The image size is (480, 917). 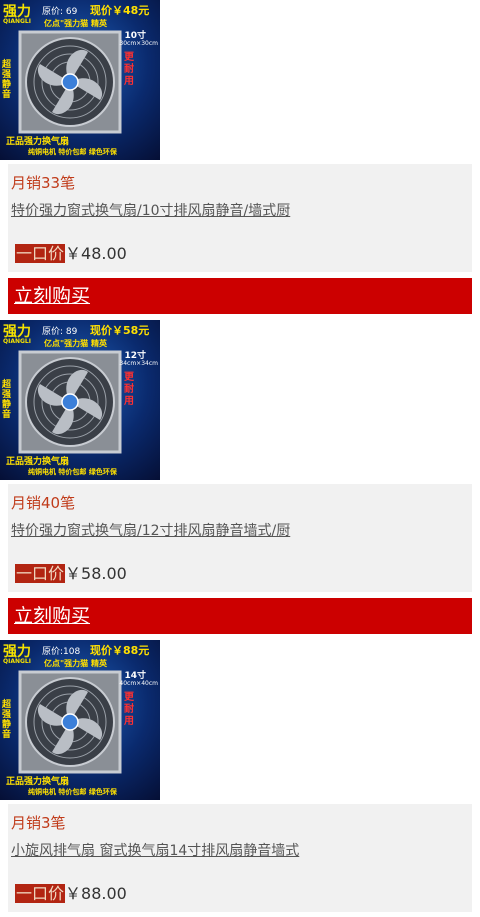 I want to click on product-title-link: 特价强力窗式换气扇/10寸排风扇静音/墙式厨, so click(x=150, y=210).